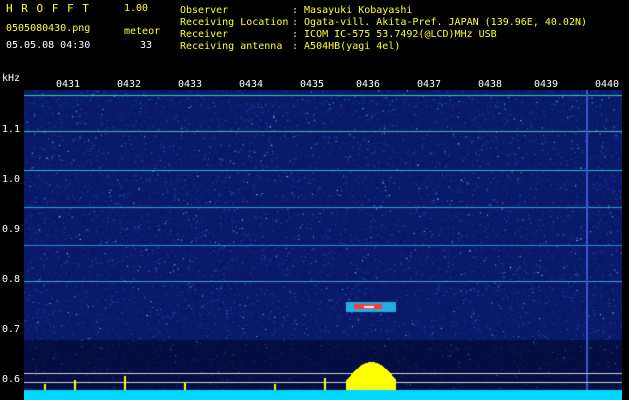 The image size is (629, 400). I want to click on time-tick: 0440, so click(607, 84).